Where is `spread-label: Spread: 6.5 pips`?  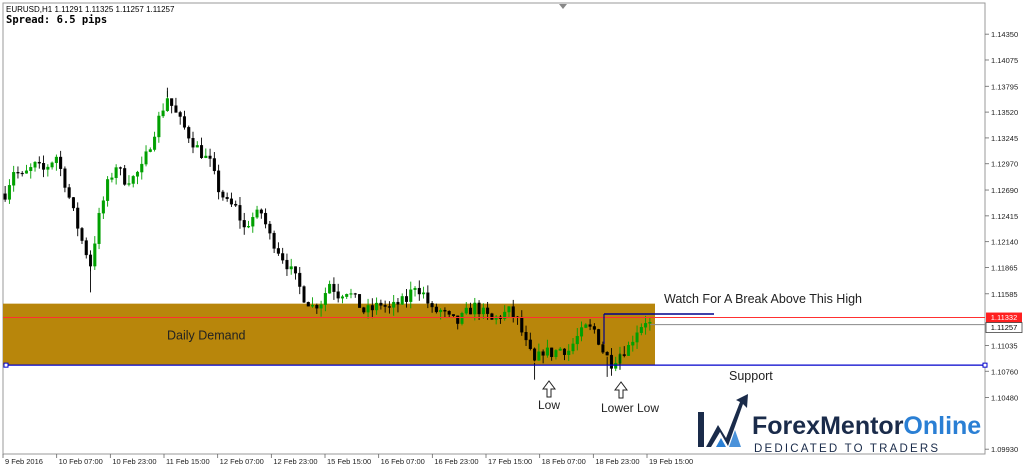
spread-label: Spread: 6.5 pips is located at coordinates (56, 20).